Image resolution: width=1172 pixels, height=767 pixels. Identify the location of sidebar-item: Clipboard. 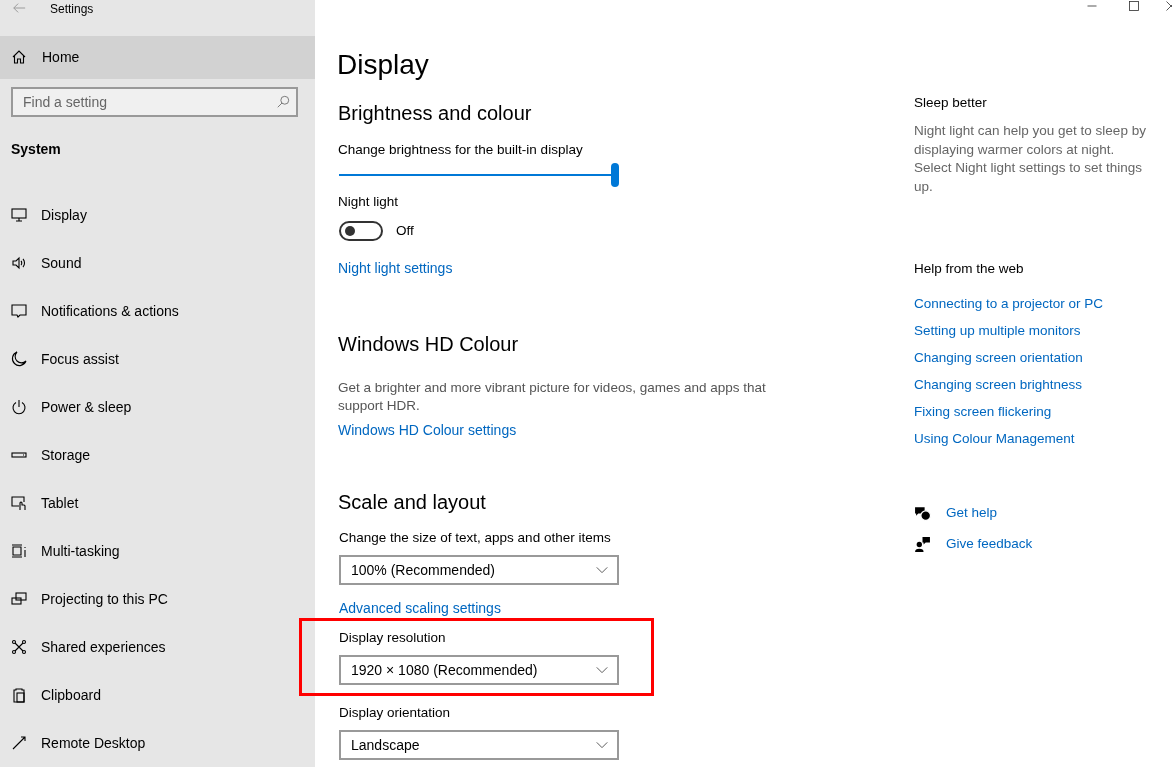
(157, 695).